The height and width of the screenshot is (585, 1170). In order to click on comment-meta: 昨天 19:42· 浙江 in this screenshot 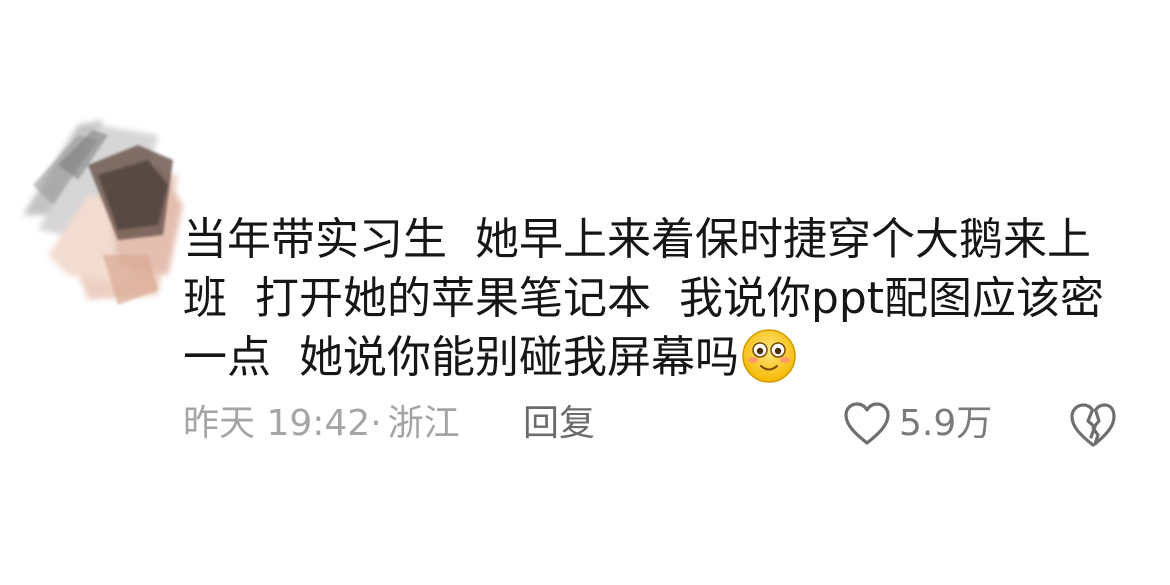, I will do `click(321, 424)`.